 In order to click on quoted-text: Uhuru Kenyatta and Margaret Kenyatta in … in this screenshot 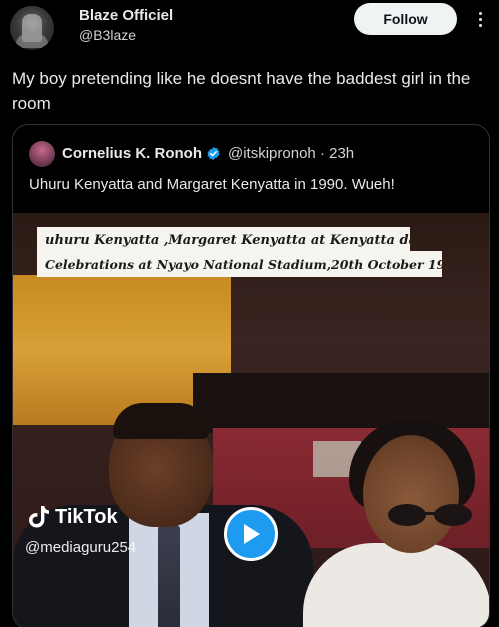, I will do `click(212, 184)`.